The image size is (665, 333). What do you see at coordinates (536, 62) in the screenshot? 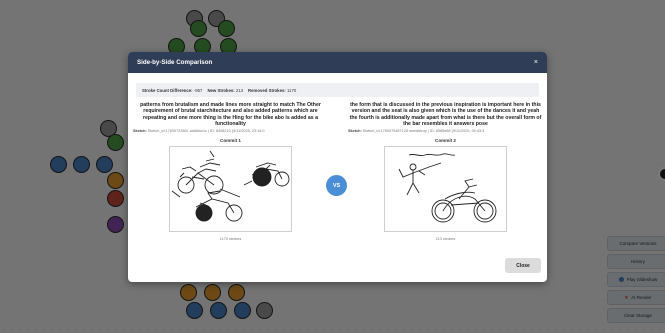
I see `close-icon: ×` at bounding box center [536, 62].